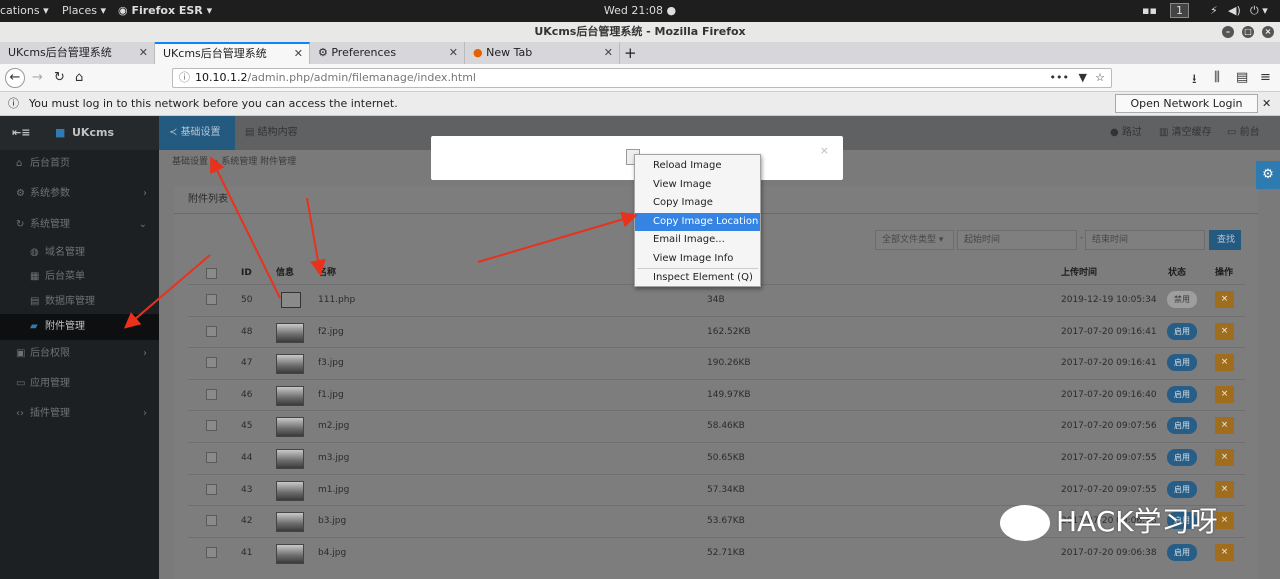  I want to click on context-menu-item: View Image Info, so click(697, 259).